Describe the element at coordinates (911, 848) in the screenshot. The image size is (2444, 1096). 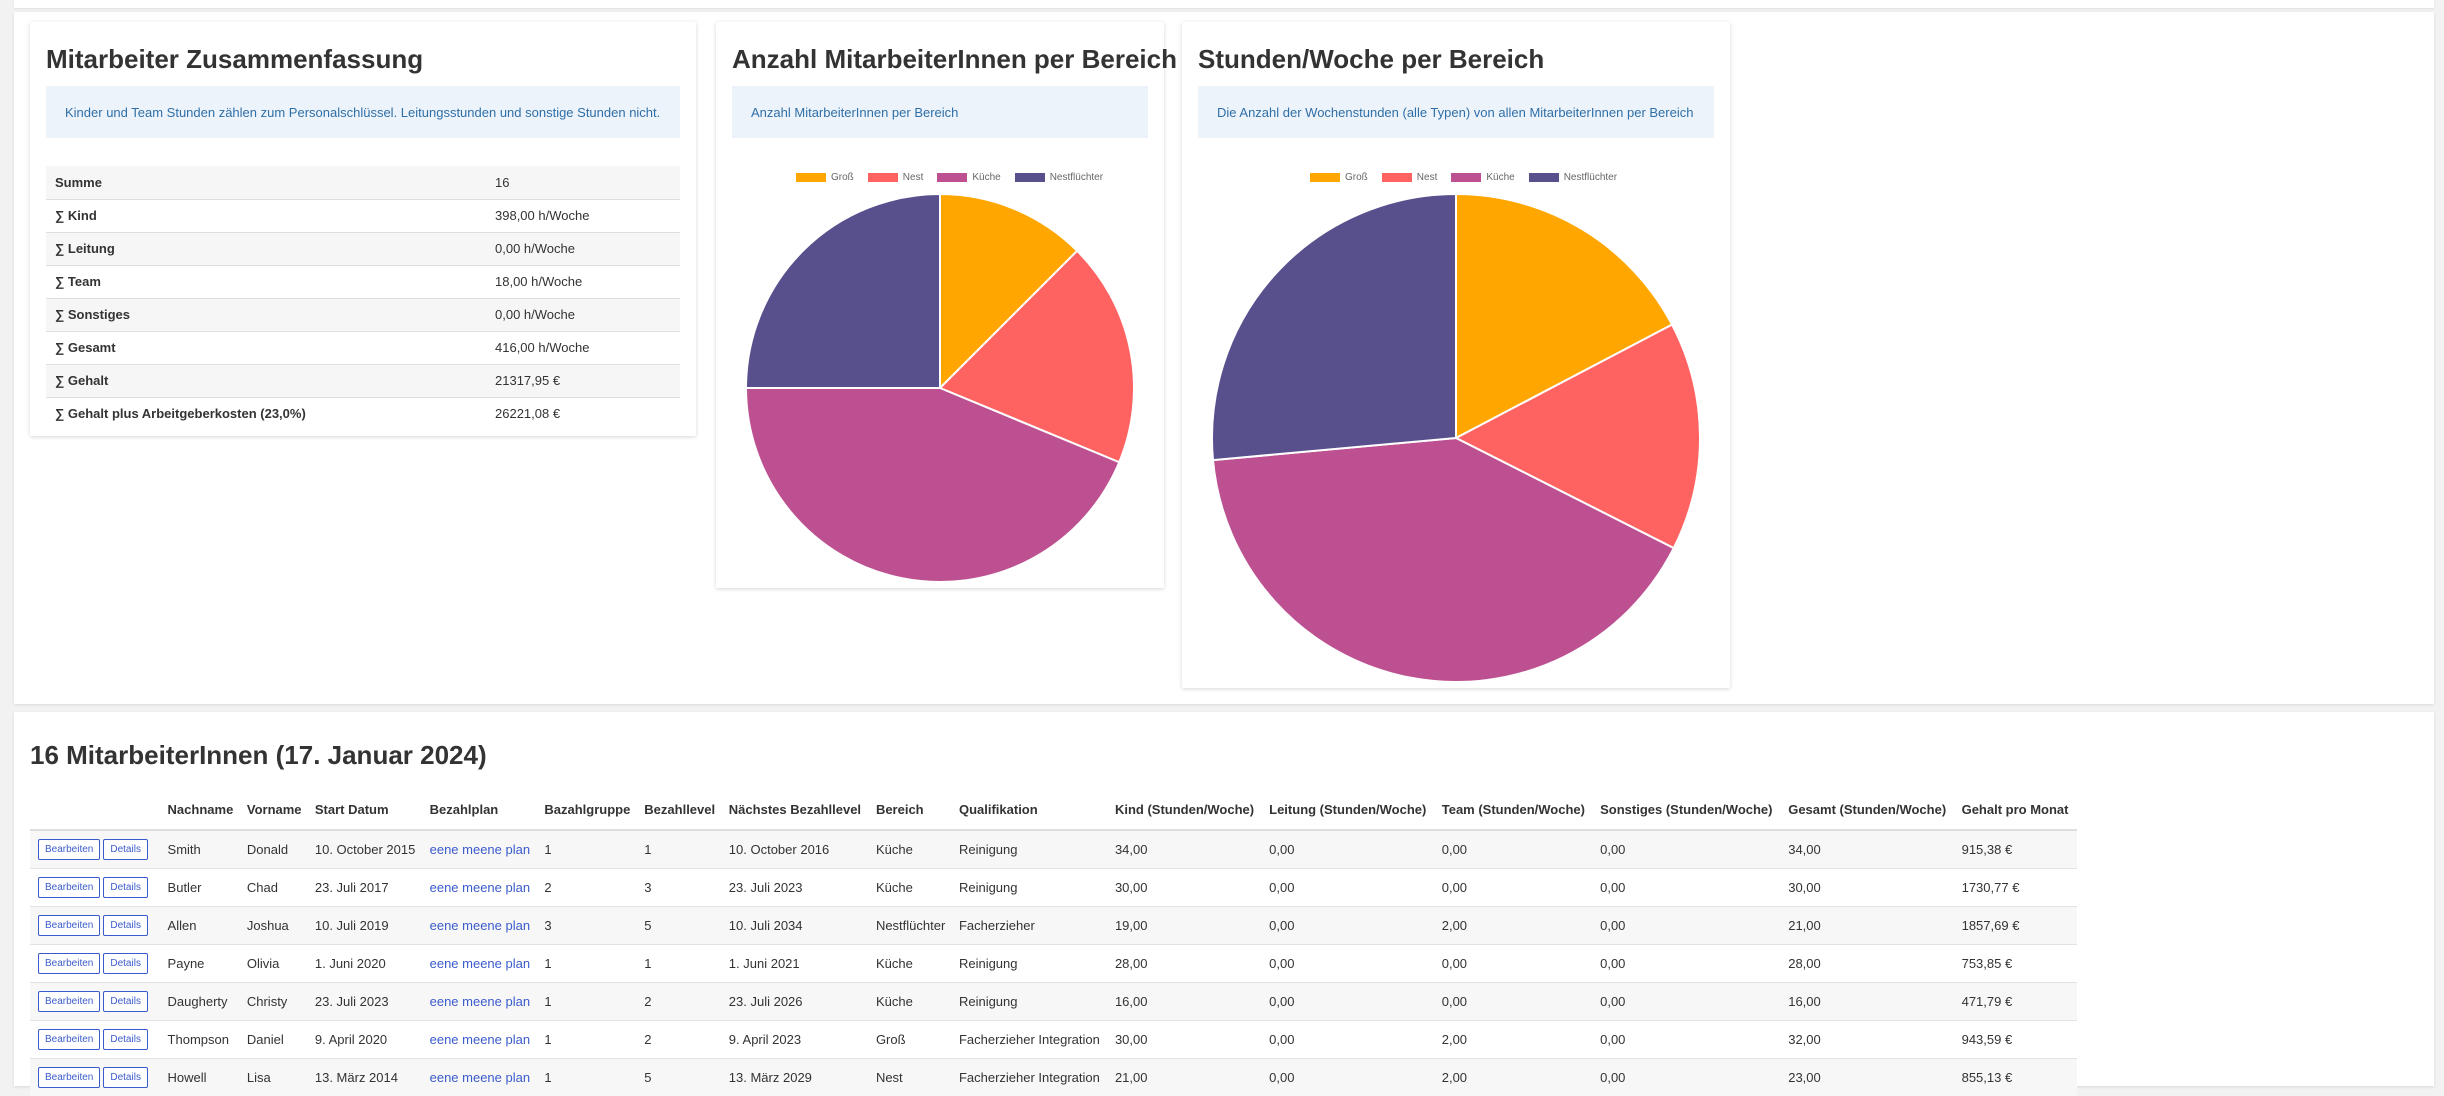
I see `table-cell: Küche` at that location.